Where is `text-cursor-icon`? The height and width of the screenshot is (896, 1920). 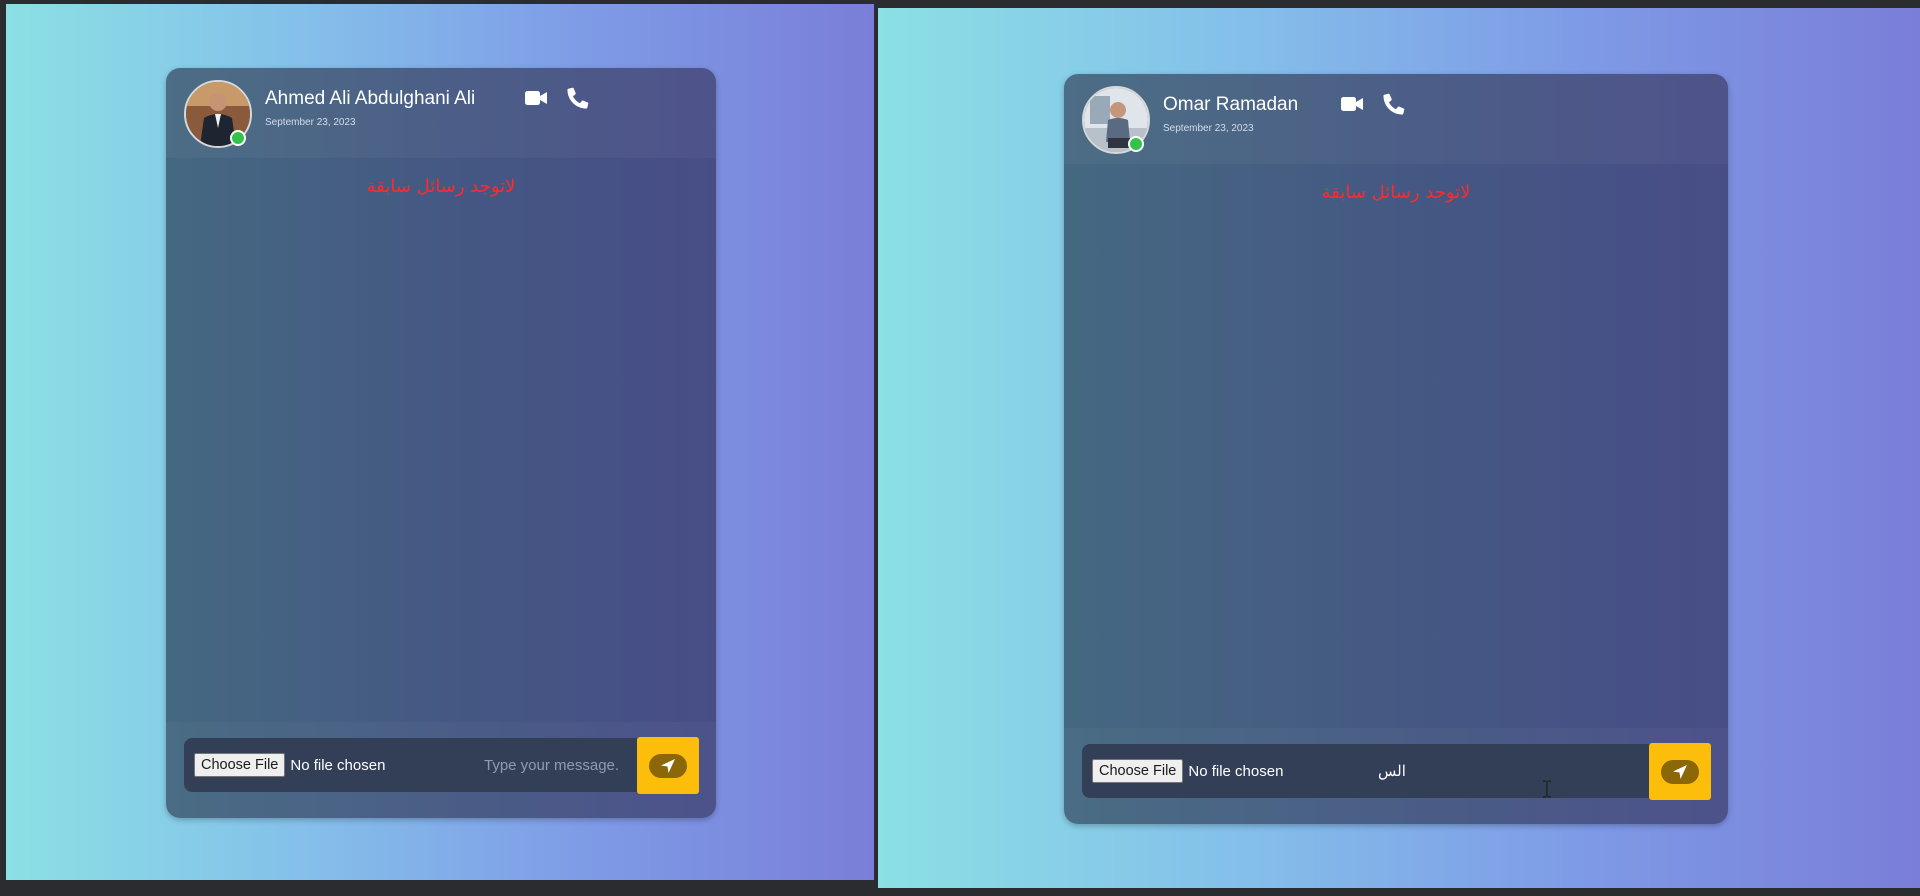
text-cursor-icon is located at coordinates (1547, 789).